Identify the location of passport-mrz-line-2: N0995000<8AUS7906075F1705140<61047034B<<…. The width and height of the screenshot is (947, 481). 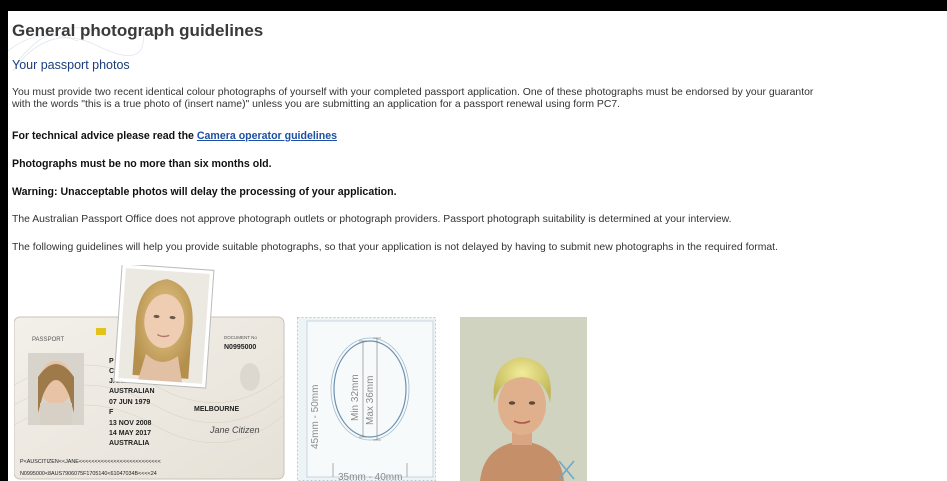
(88, 474).